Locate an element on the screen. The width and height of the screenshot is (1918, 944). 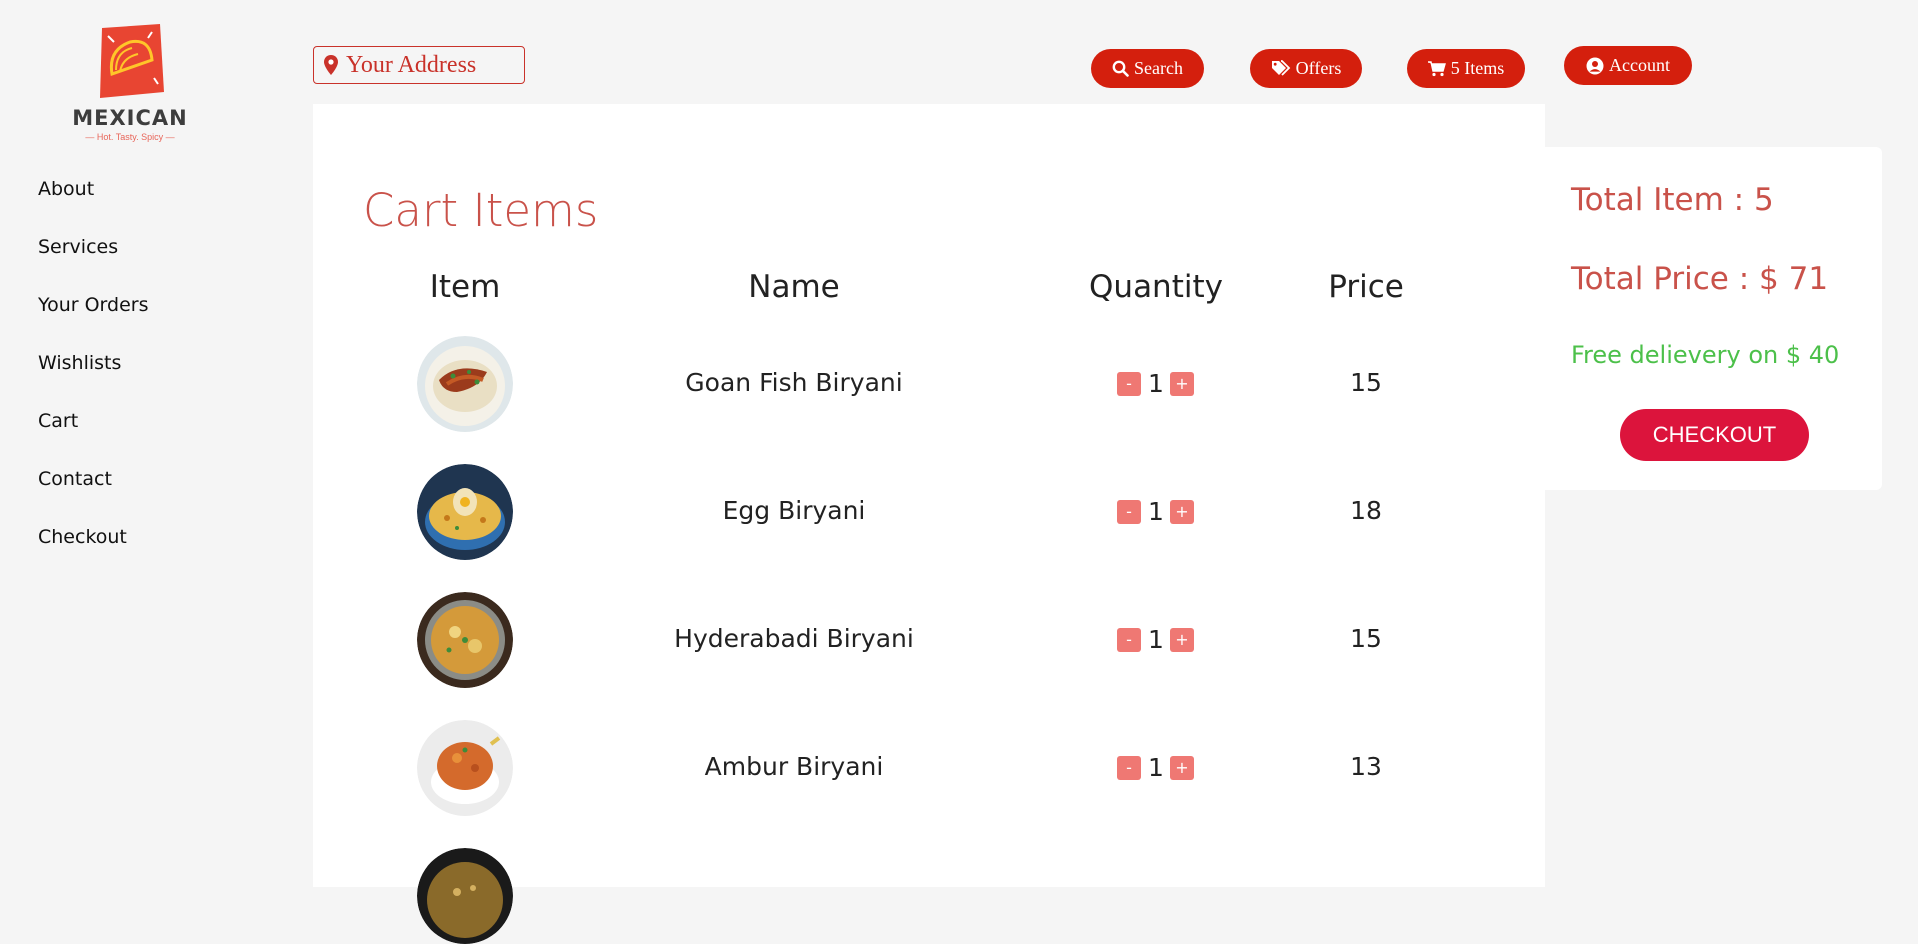
item-name: Goan Fish Biryani is located at coordinates (794, 382).